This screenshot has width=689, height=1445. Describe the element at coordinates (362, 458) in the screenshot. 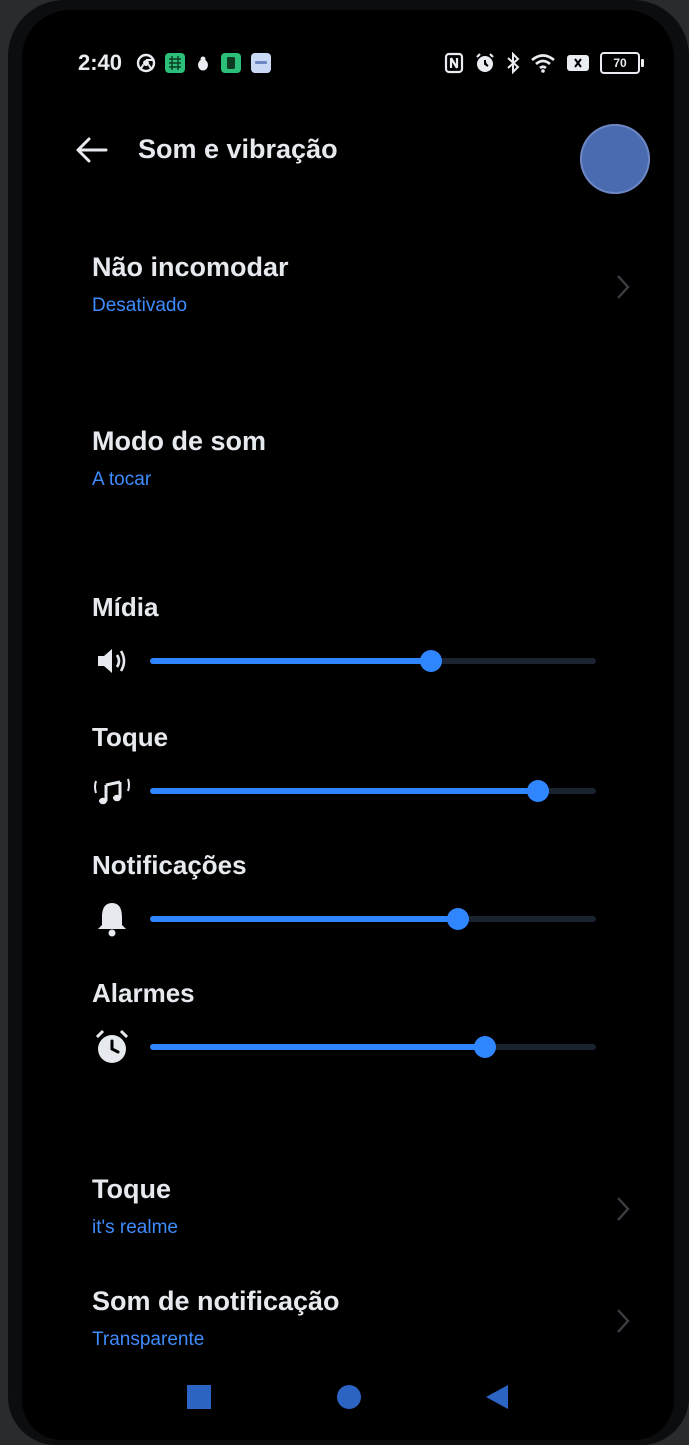

I see `sound-mode-setting: Modo de som A tocar` at that location.